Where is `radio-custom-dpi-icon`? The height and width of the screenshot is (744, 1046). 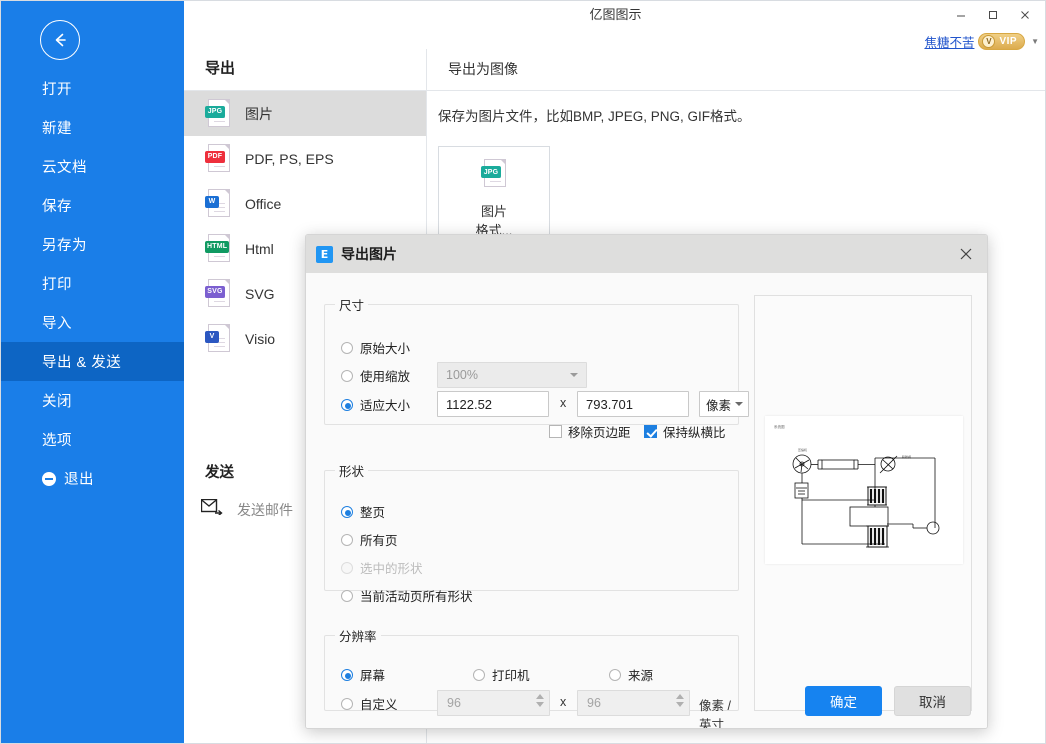
radio-custom-dpi-icon is located at coordinates (347, 703).